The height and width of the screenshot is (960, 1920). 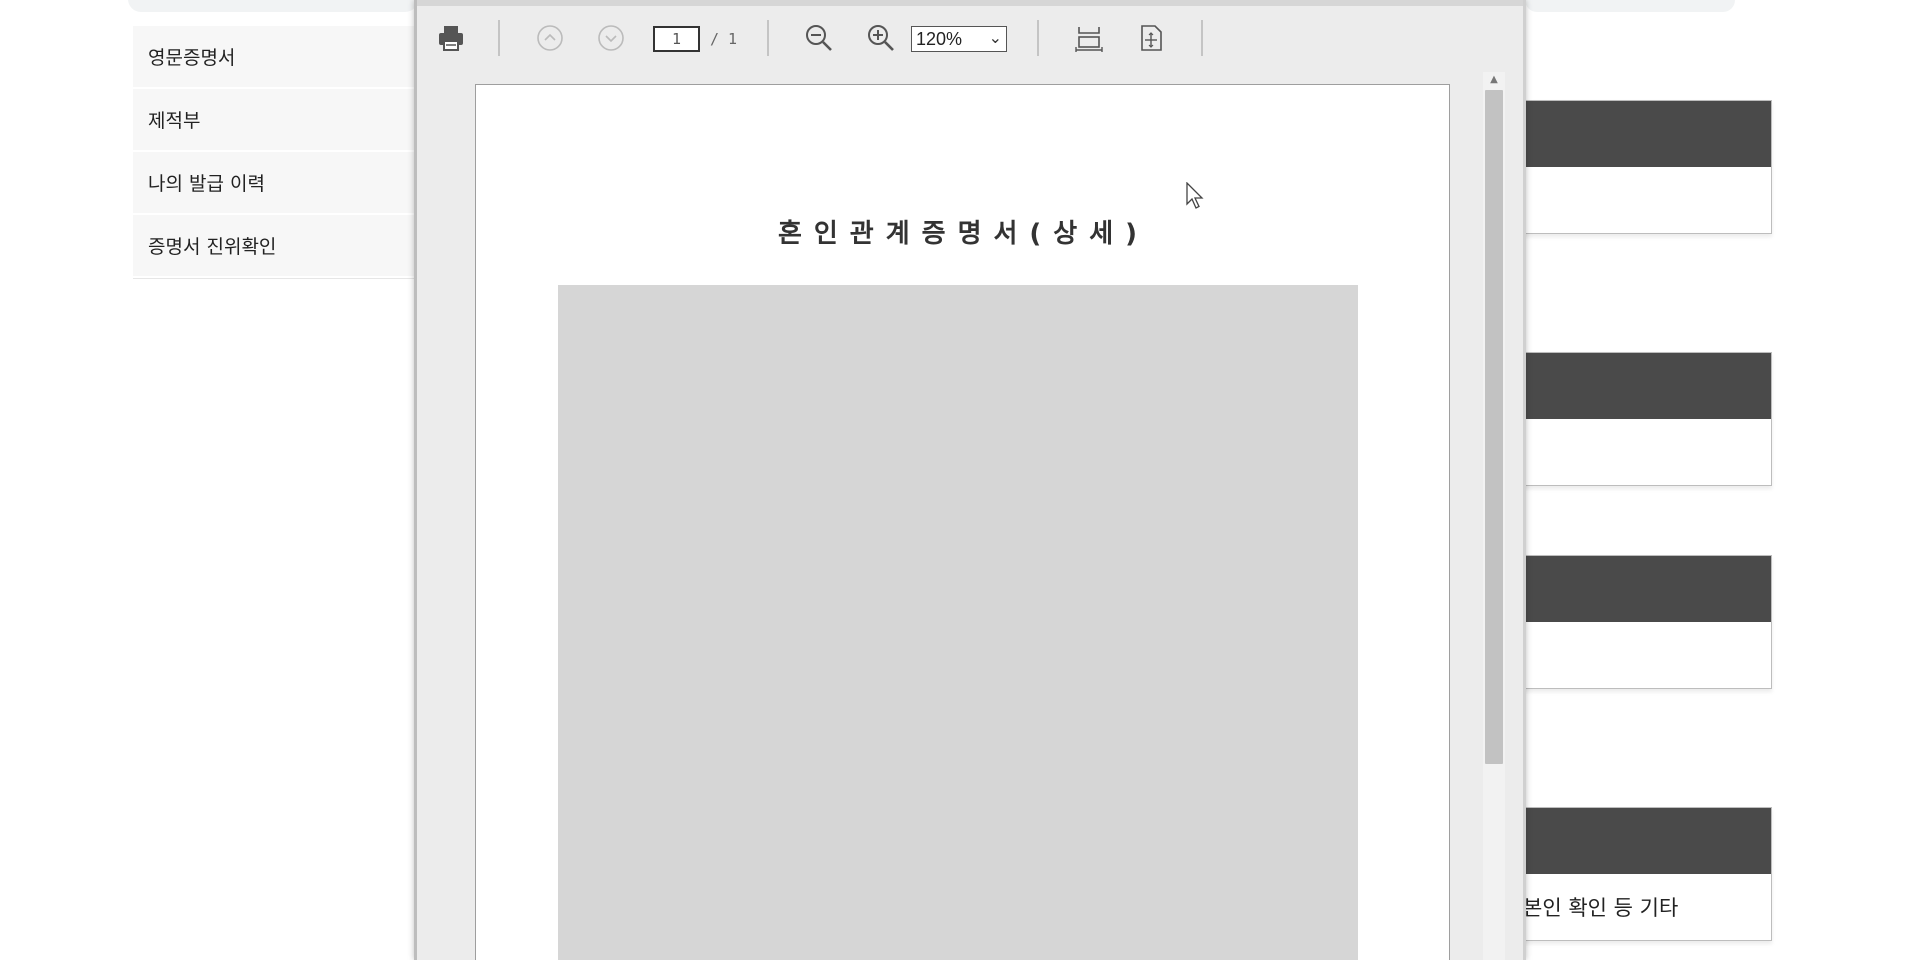 What do you see at coordinates (1630, 6) in the screenshot?
I see `browser-toolbar-right` at bounding box center [1630, 6].